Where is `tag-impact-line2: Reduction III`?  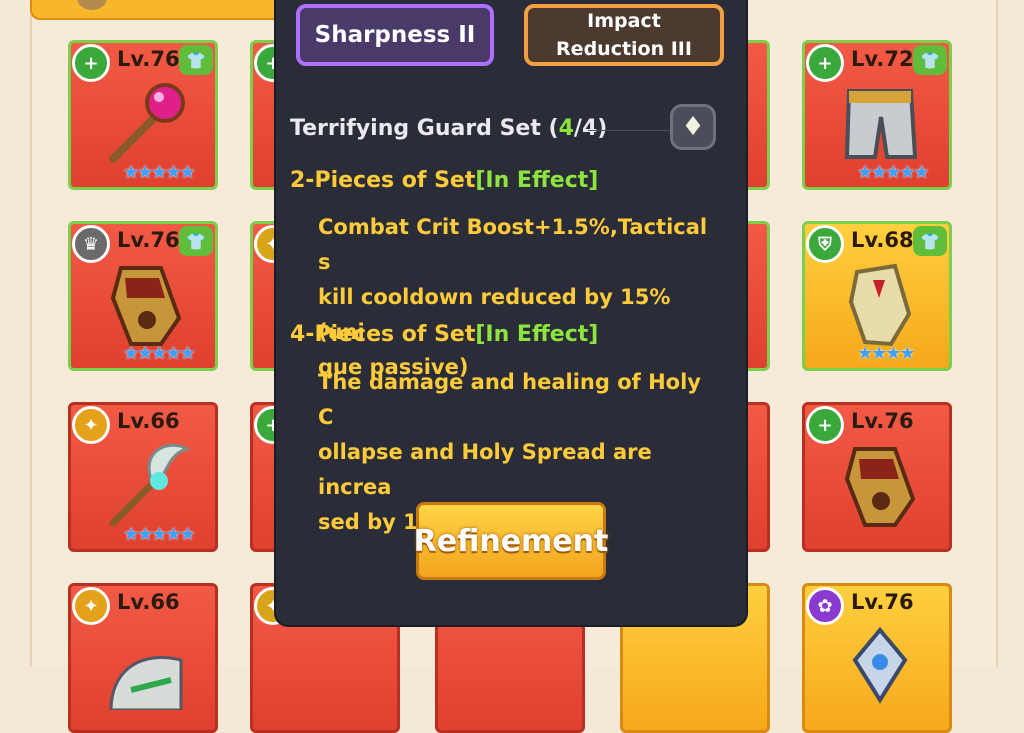
tag-impact-line2: Reduction III is located at coordinates (624, 49).